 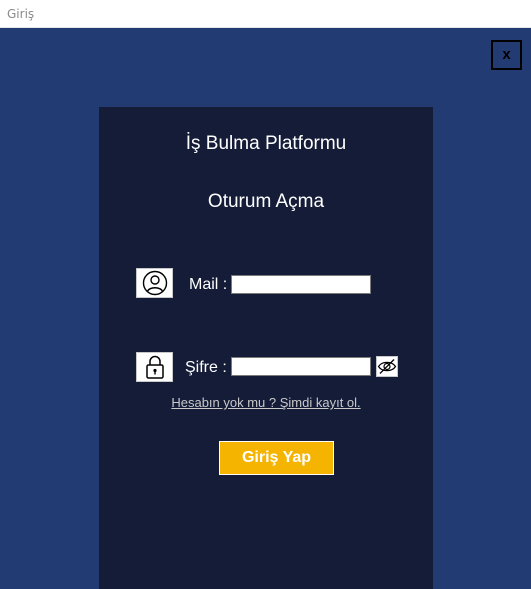 What do you see at coordinates (506, 55) in the screenshot?
I see `close-button: x` at bounding box center [506, 55].